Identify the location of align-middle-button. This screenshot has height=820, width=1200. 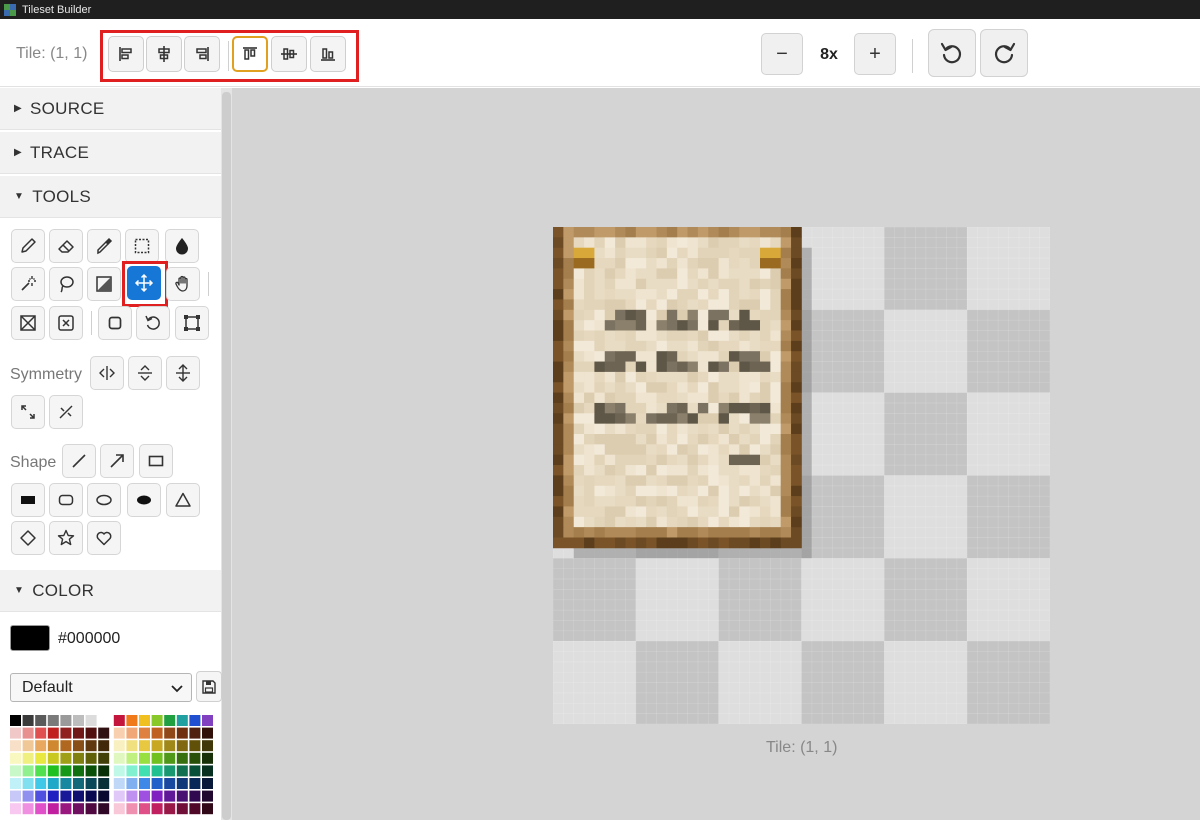
(289, 54).